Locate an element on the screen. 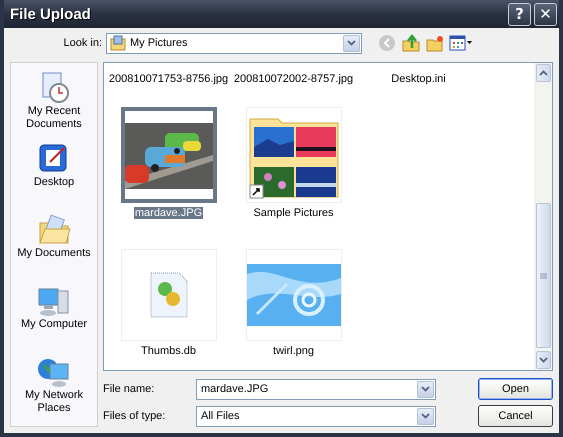  places-item: Desktop is located at coordinates (54, 177).